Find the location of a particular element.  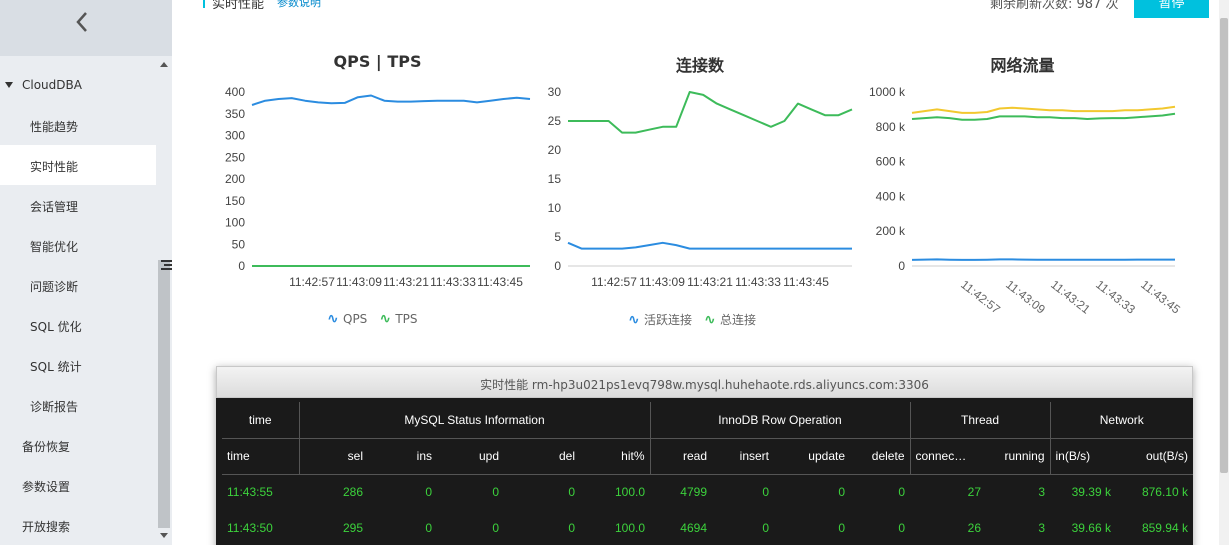

y-tick-label: 600 k is located at coordinates (891, 162).